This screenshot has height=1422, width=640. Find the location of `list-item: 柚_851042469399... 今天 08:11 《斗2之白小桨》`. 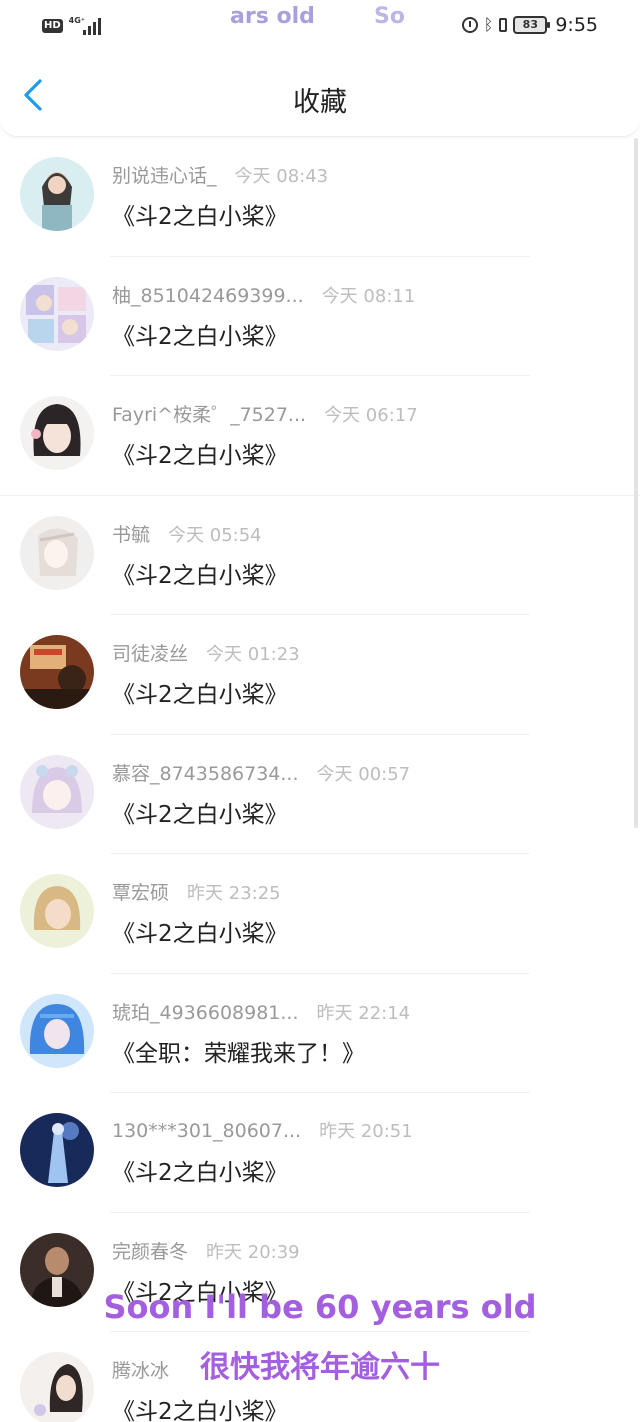

list-item: 柚_851042469399... 今天 08:11 《斗2之白小桨》 is located at coordinates (320, 316).